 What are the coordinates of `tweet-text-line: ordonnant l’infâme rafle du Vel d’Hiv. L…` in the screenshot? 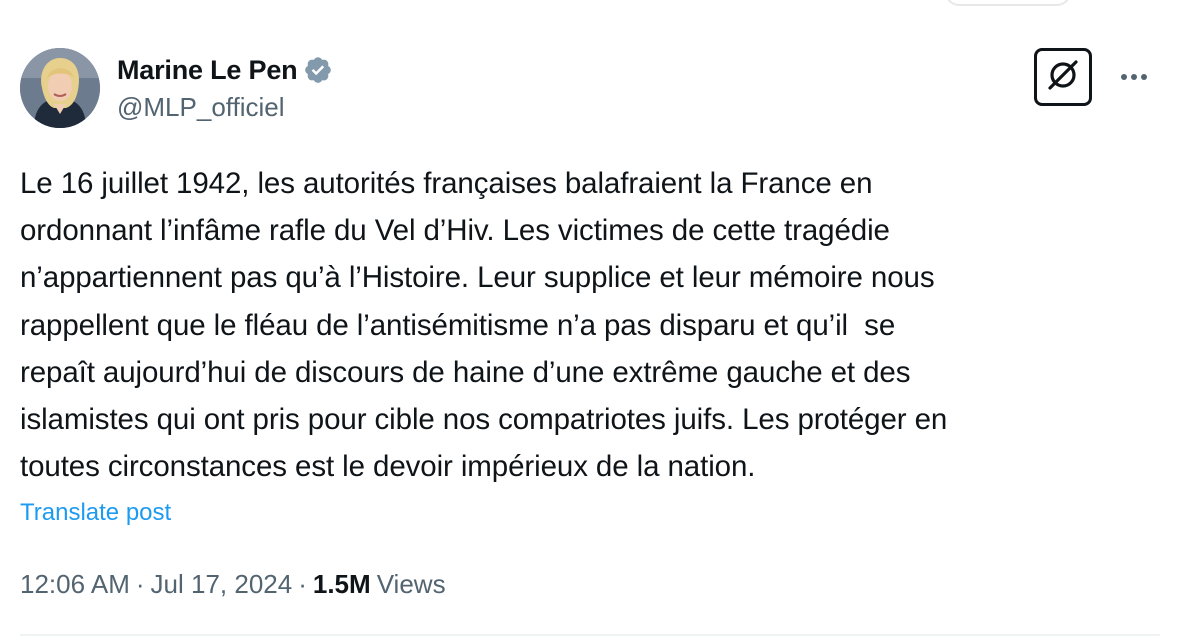 It's located at (455, 231).